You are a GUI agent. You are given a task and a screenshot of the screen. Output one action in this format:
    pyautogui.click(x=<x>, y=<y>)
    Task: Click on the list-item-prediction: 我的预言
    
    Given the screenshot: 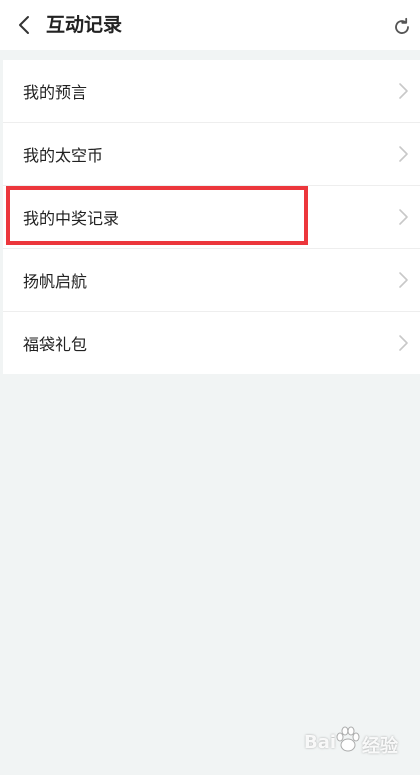 What is the action you would take?
    pyautogui.click(x=211, y=91)
    